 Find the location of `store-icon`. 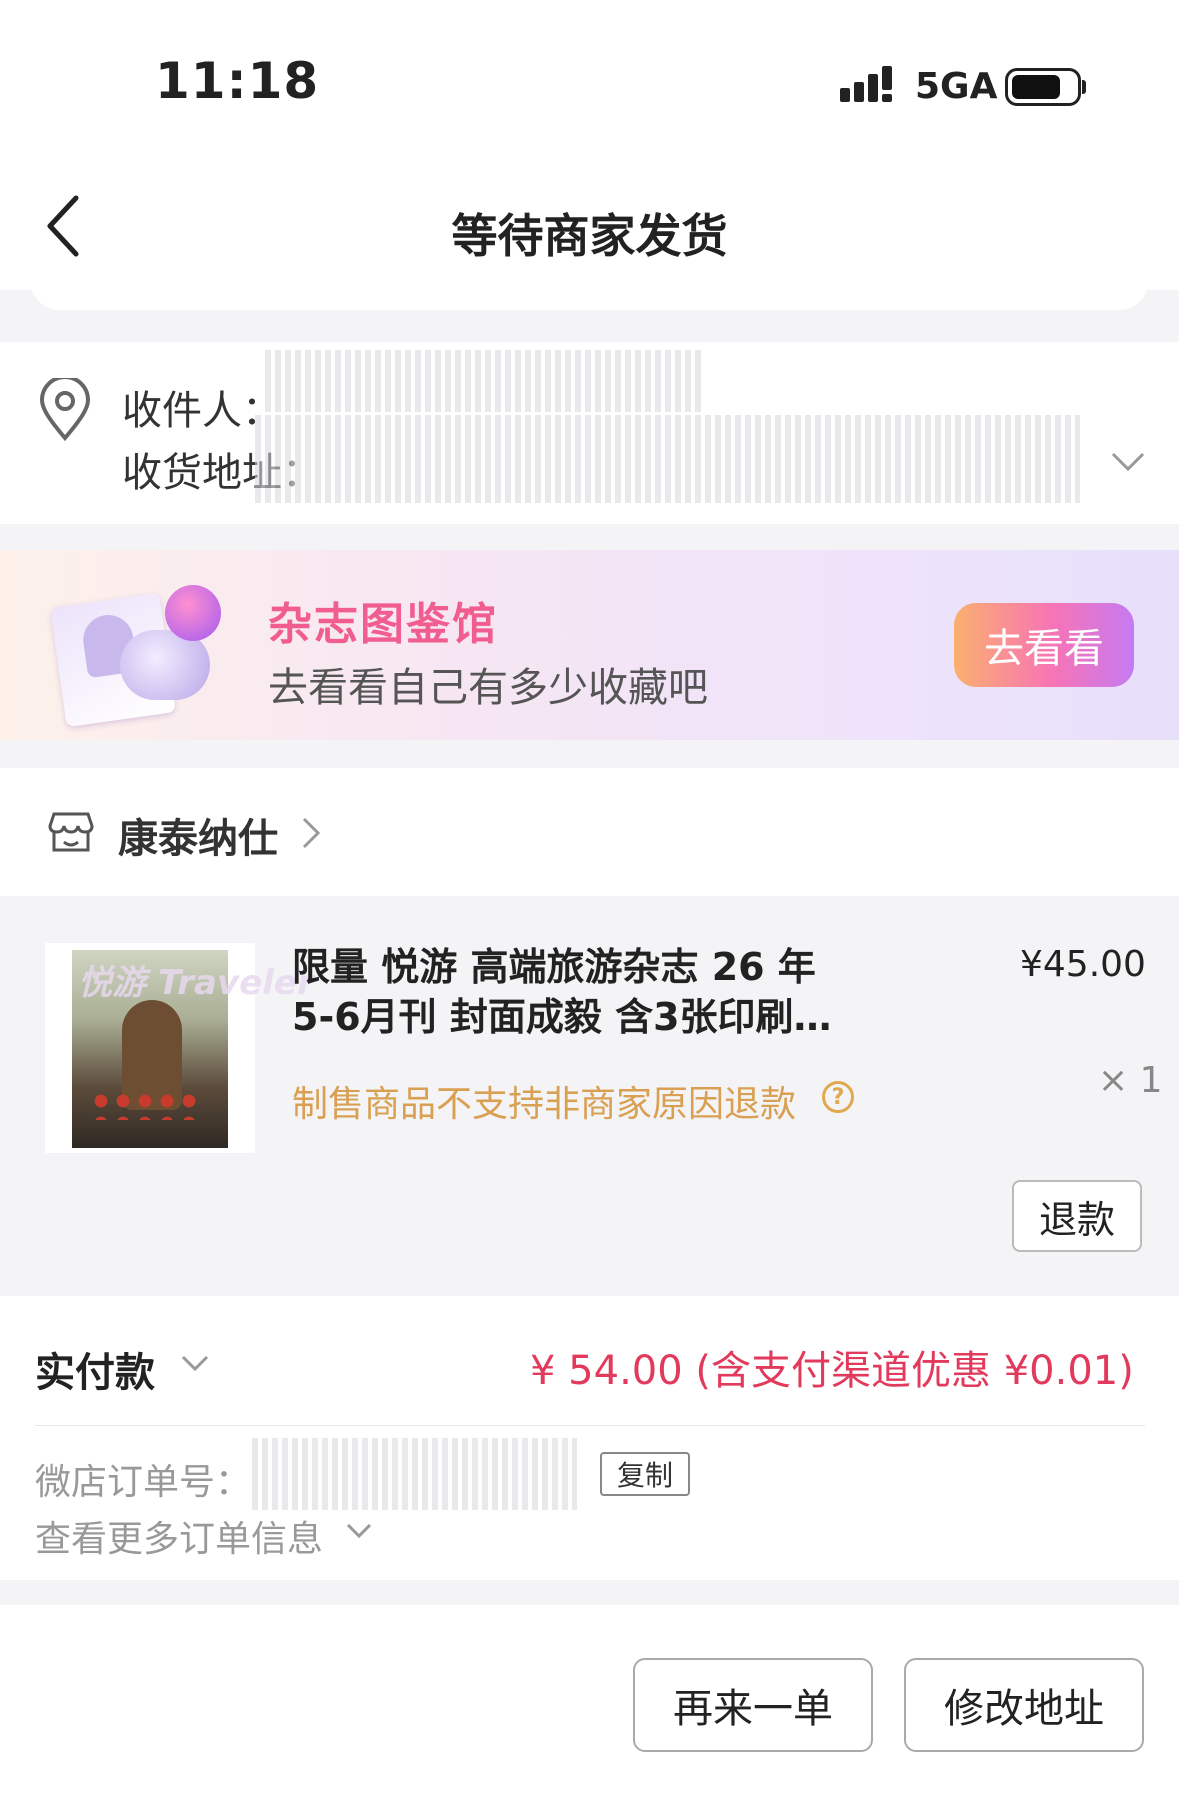

store-icon is located at coordinates (71, 832).